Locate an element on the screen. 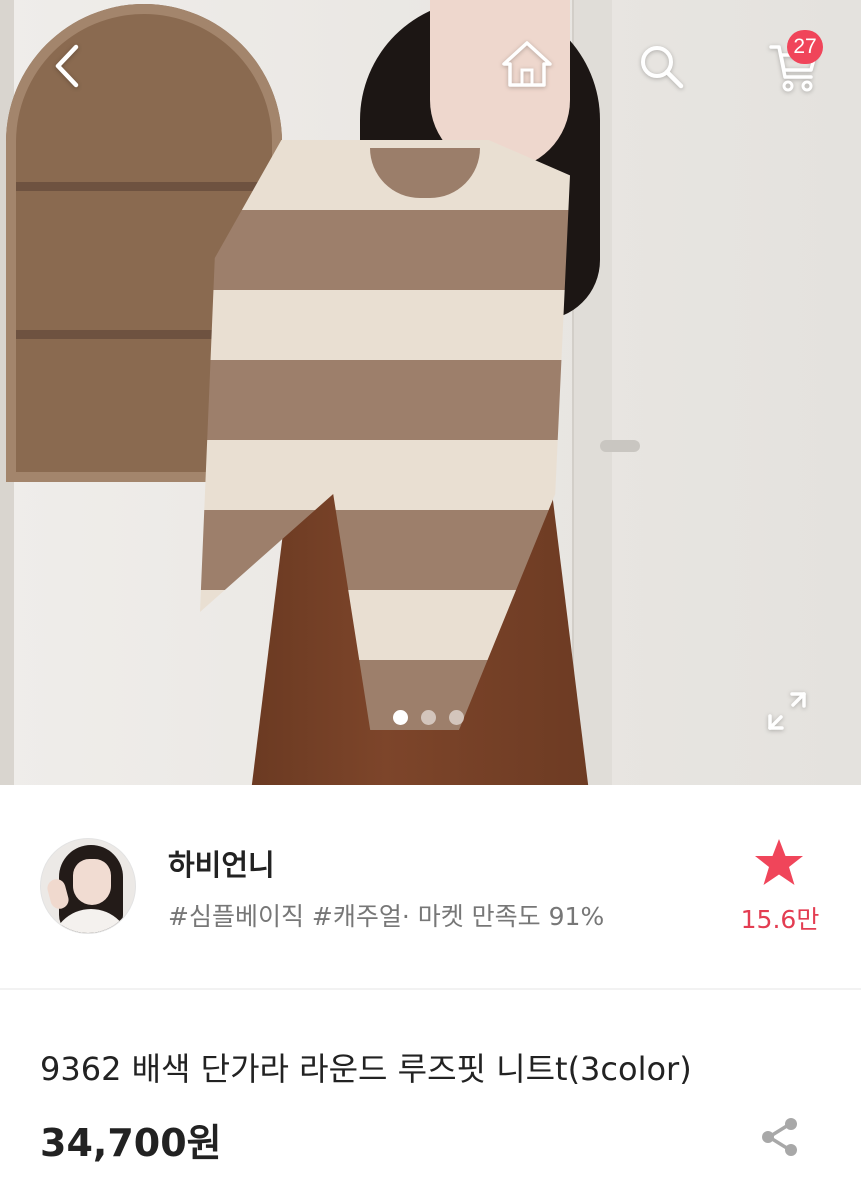 Image resolution: width=861 pixels, height=1200 pixels. back-button is located at coordinates (67, 66).